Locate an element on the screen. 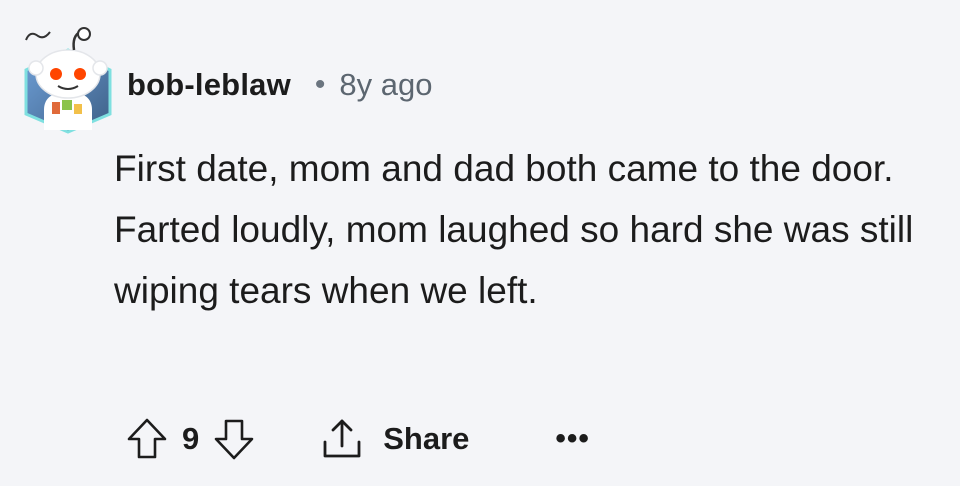 Image resolution: width=960 pixels, height=486 pixels. author-username: bob-leblaw is located at coordinates (209, 85).